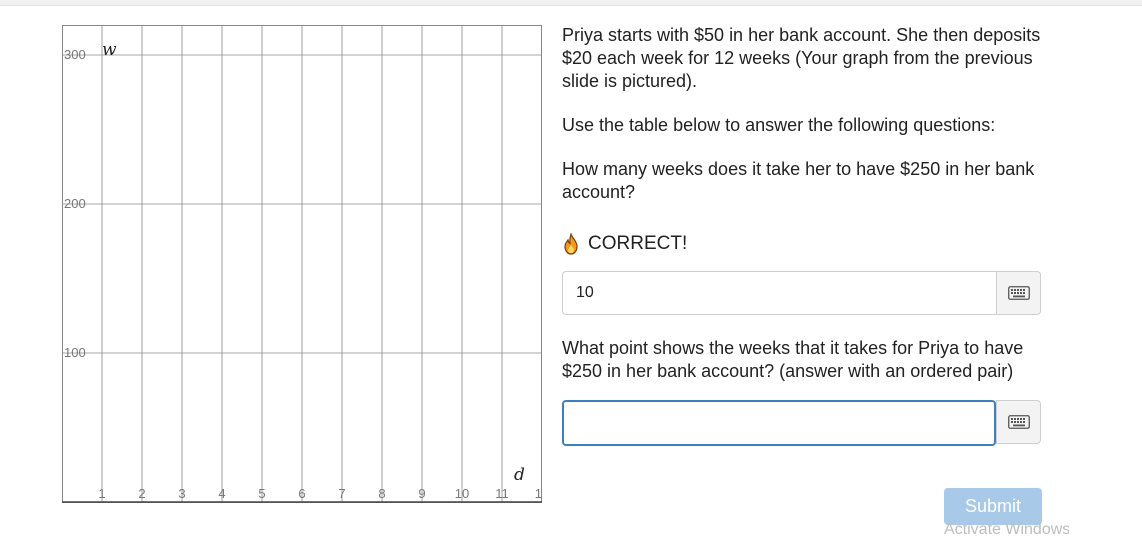 The image size is (1142, 539). What do you see at coordinates (538, 493) in the screenshot?
I see `x-tick-label: 12` at bounding box center [538, 493].